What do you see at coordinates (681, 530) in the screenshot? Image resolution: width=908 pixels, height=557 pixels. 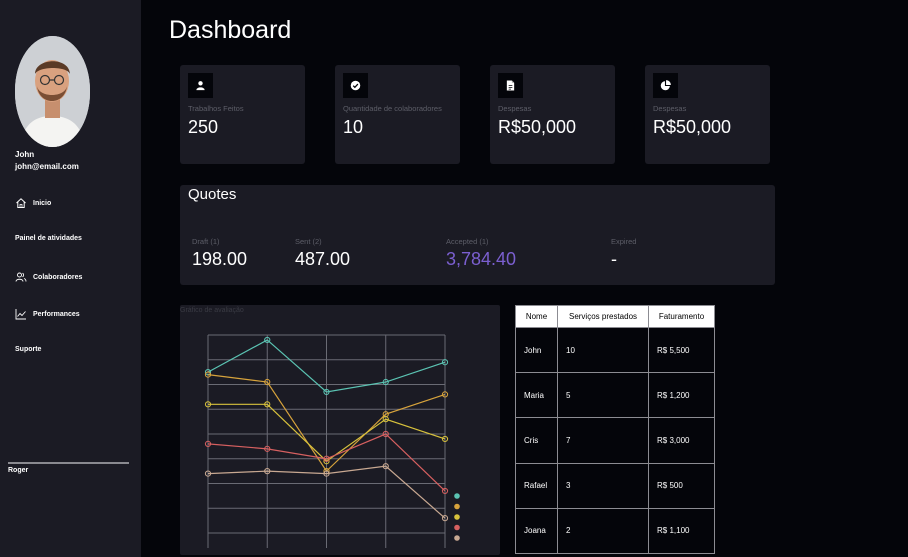 I see `table-cell: R$ 1,100` at bounding box center [681, 530].